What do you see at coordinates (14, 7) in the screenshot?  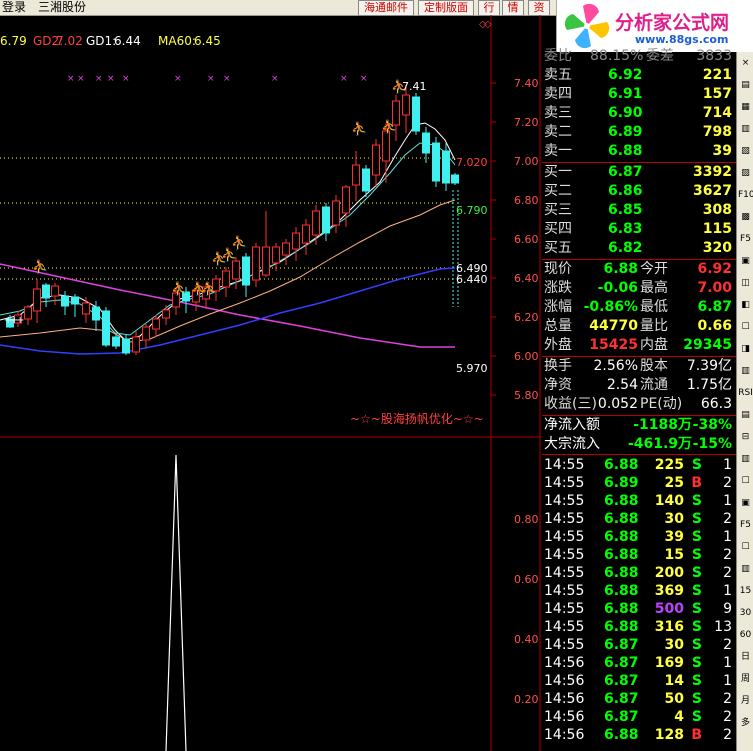 I see `login-menu: 登录` at bounding box center [14, 7].